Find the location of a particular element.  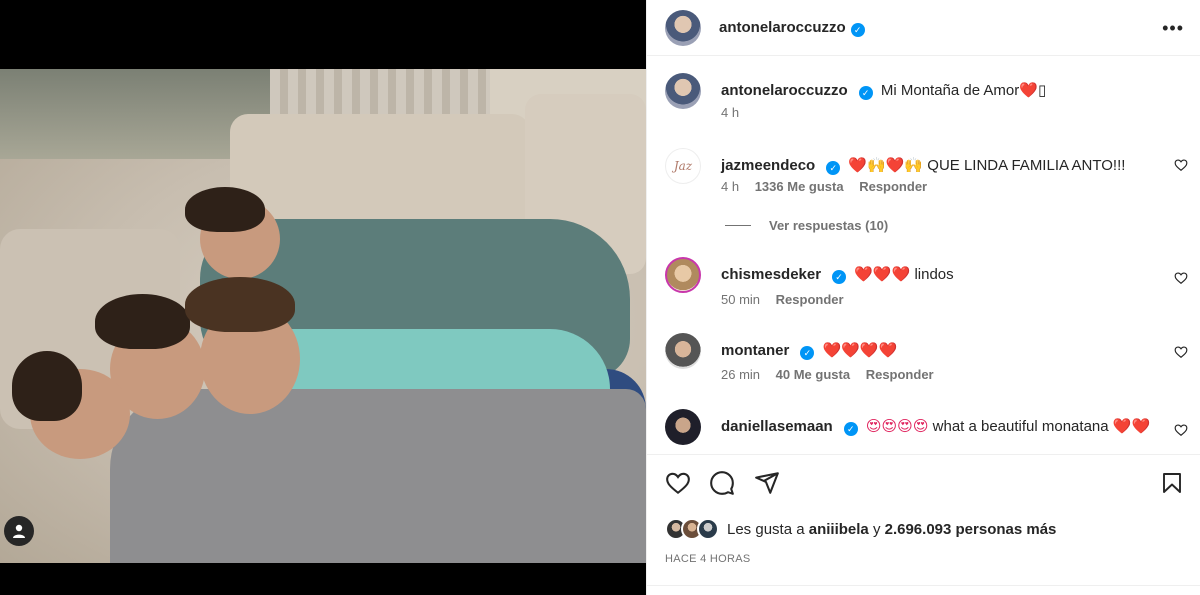

share-icon is located at coordinates (767, 483).